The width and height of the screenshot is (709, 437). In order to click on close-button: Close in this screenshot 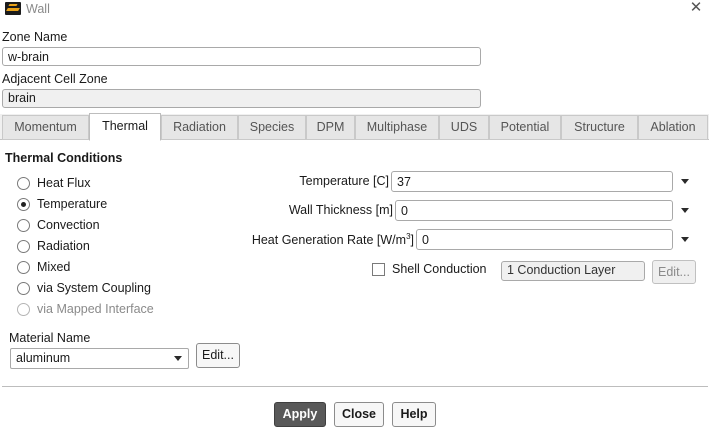, I will do `click(359, 414)`.